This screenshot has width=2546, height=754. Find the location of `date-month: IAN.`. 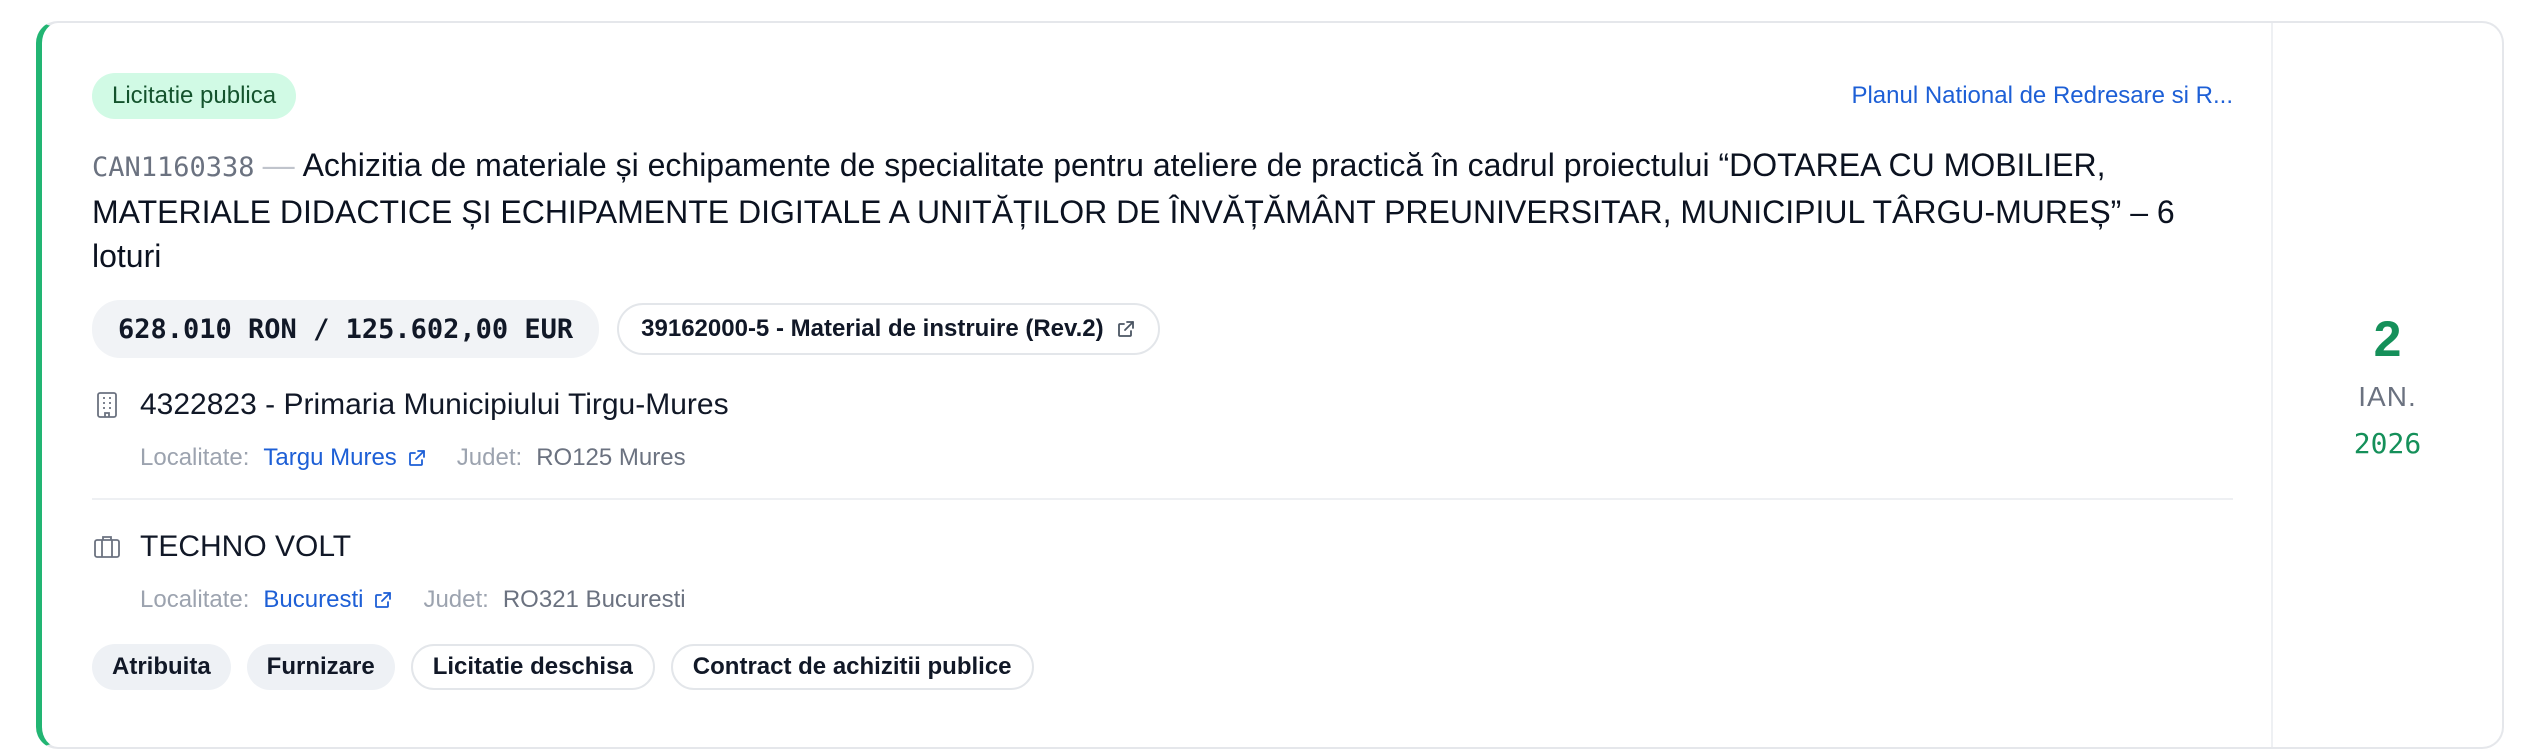

date-month: IAN. is located at coordinates (2387, 396).